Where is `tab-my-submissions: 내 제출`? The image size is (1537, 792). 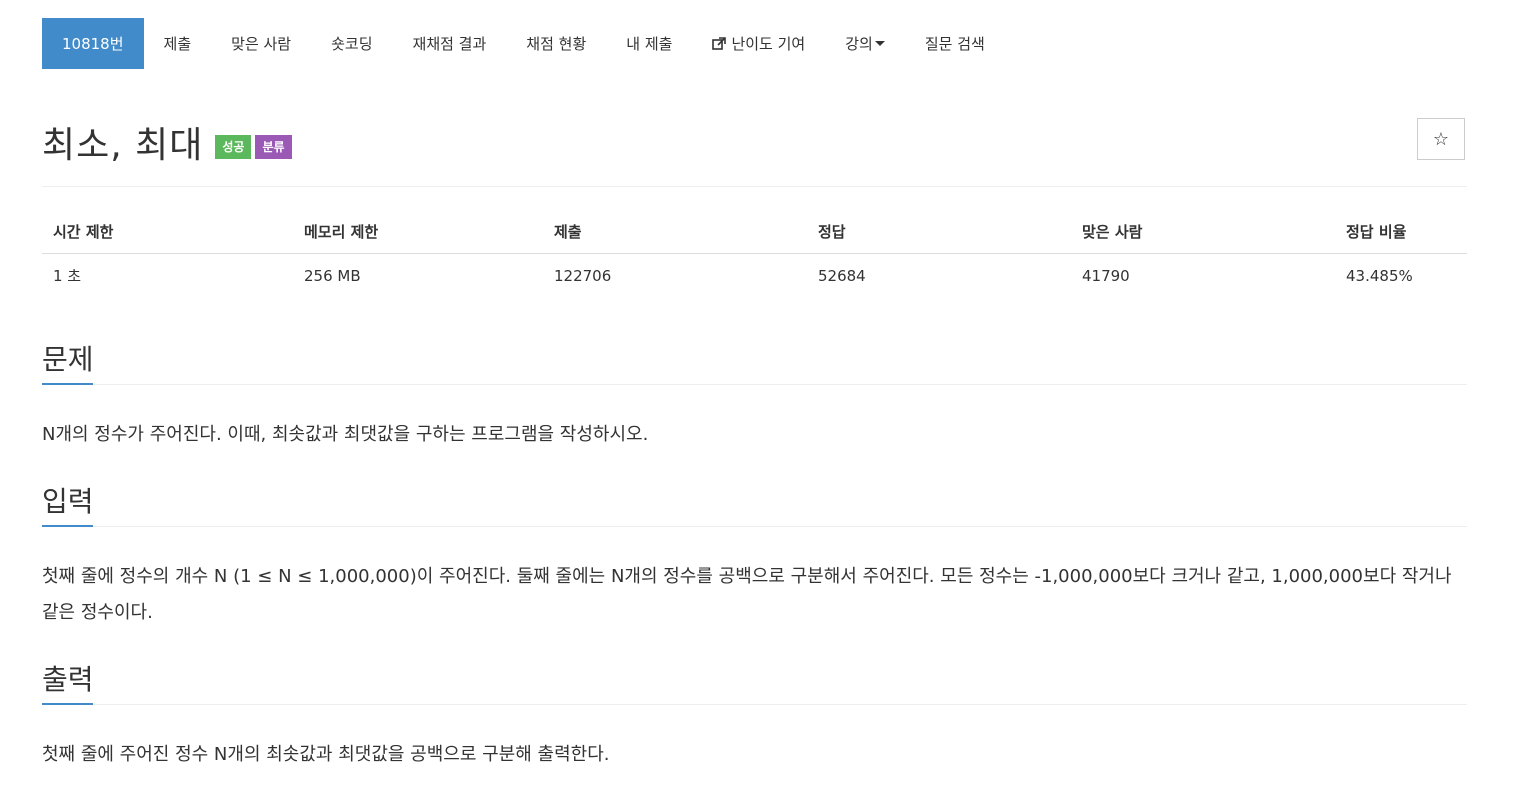
tab-my-submissions: 내 제출 is located at coordinates (649, 43).